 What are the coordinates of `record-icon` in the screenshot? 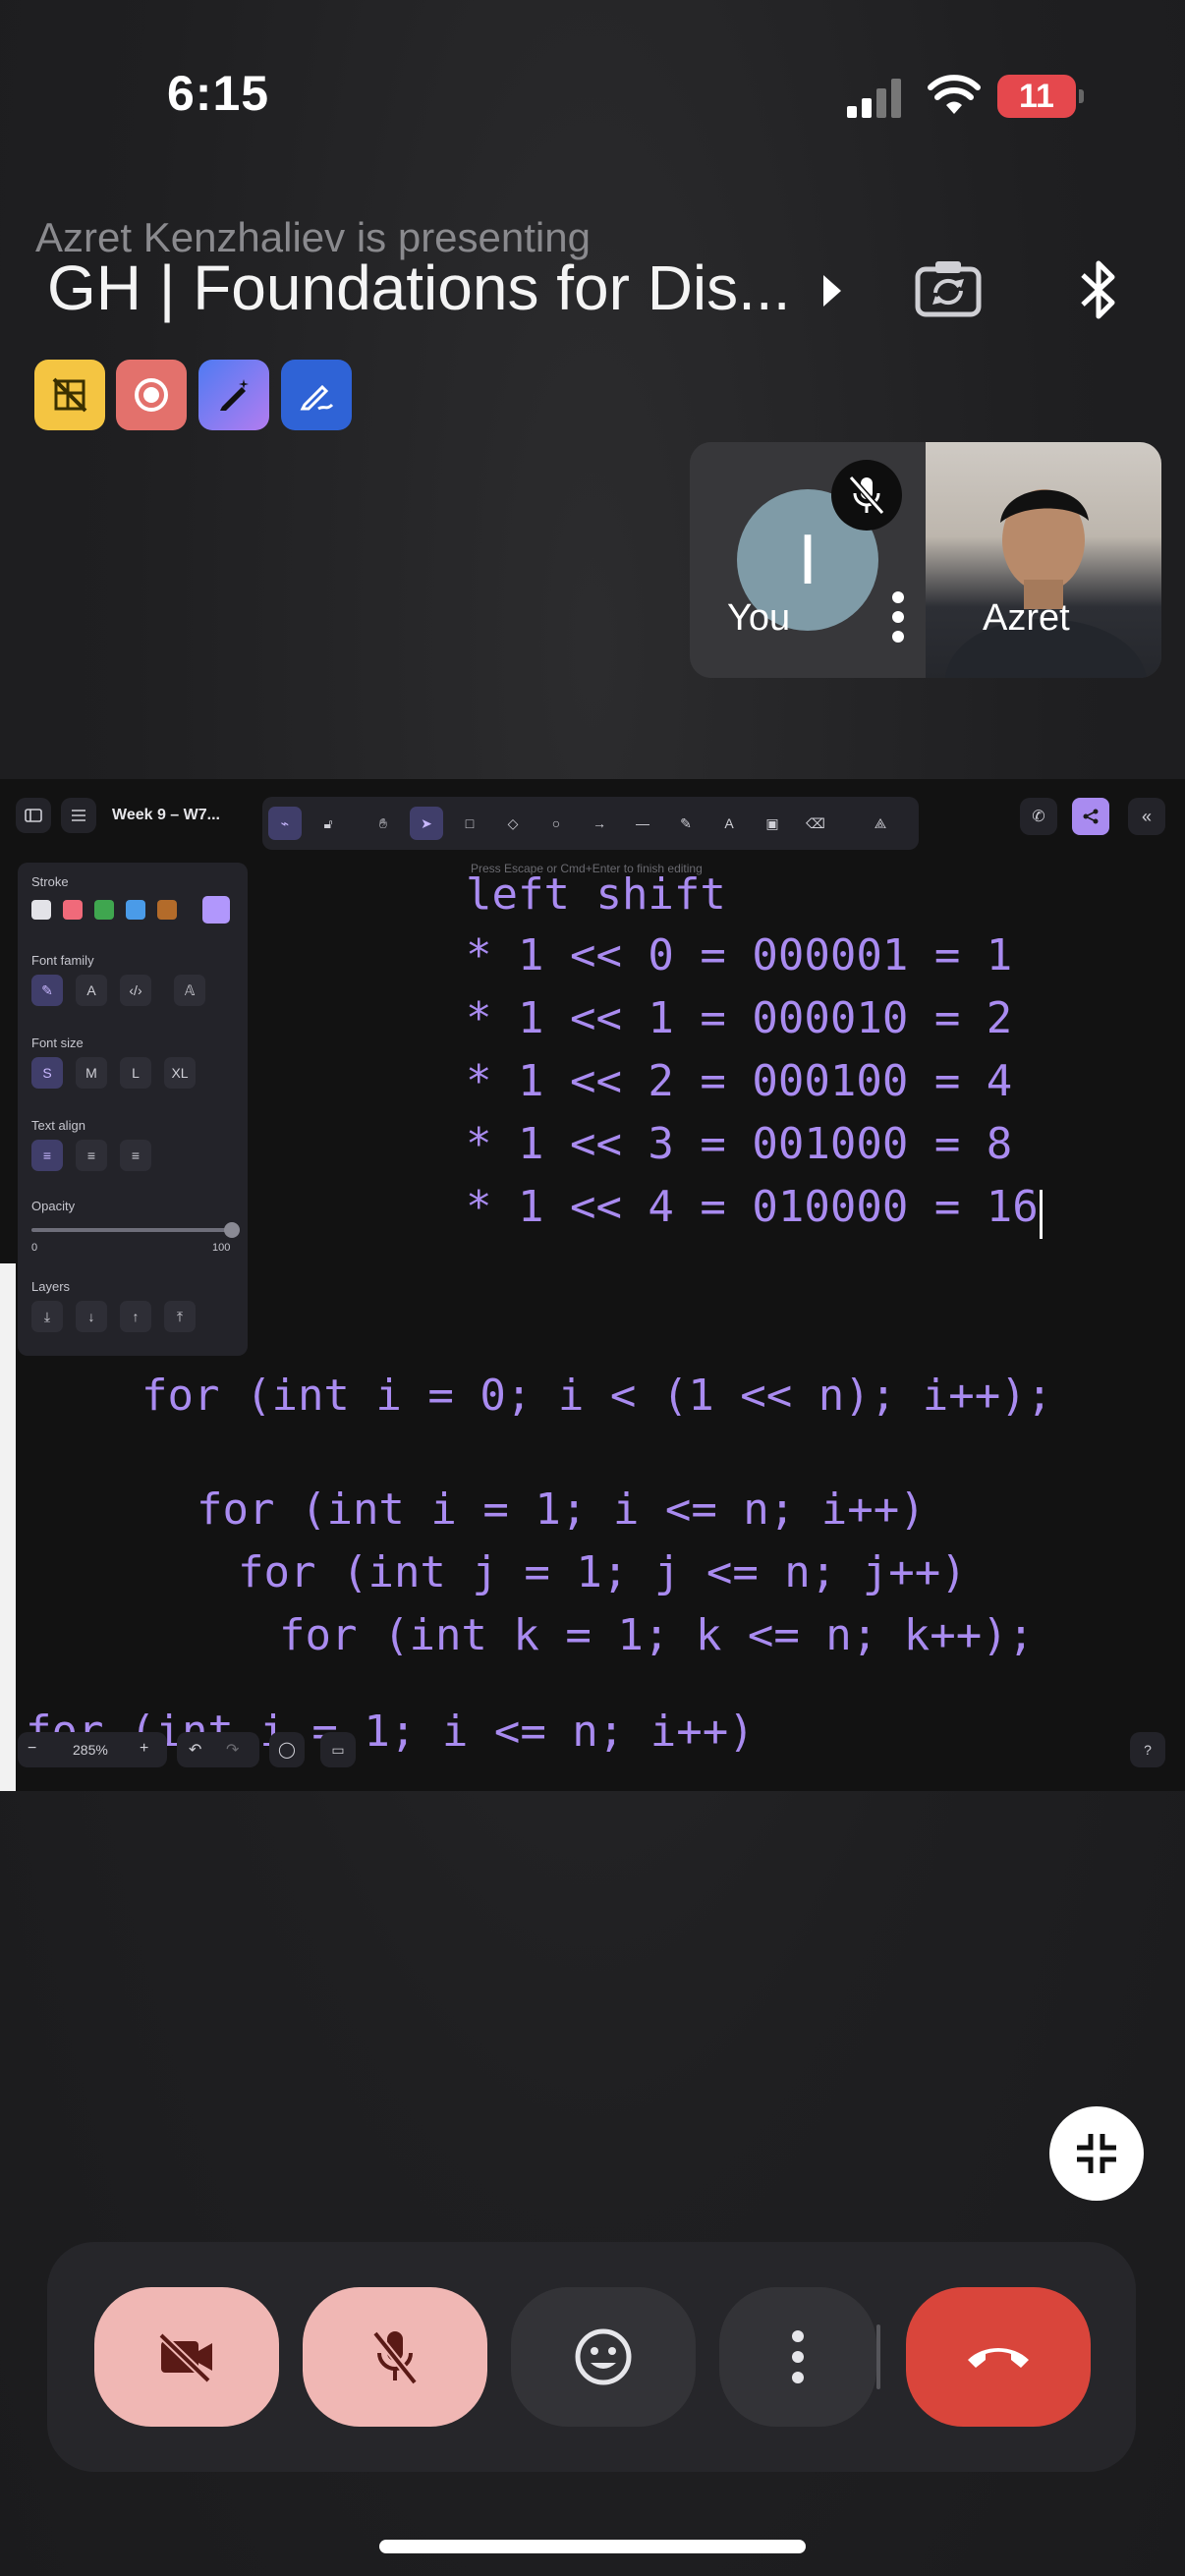 It's located at (152, 395).